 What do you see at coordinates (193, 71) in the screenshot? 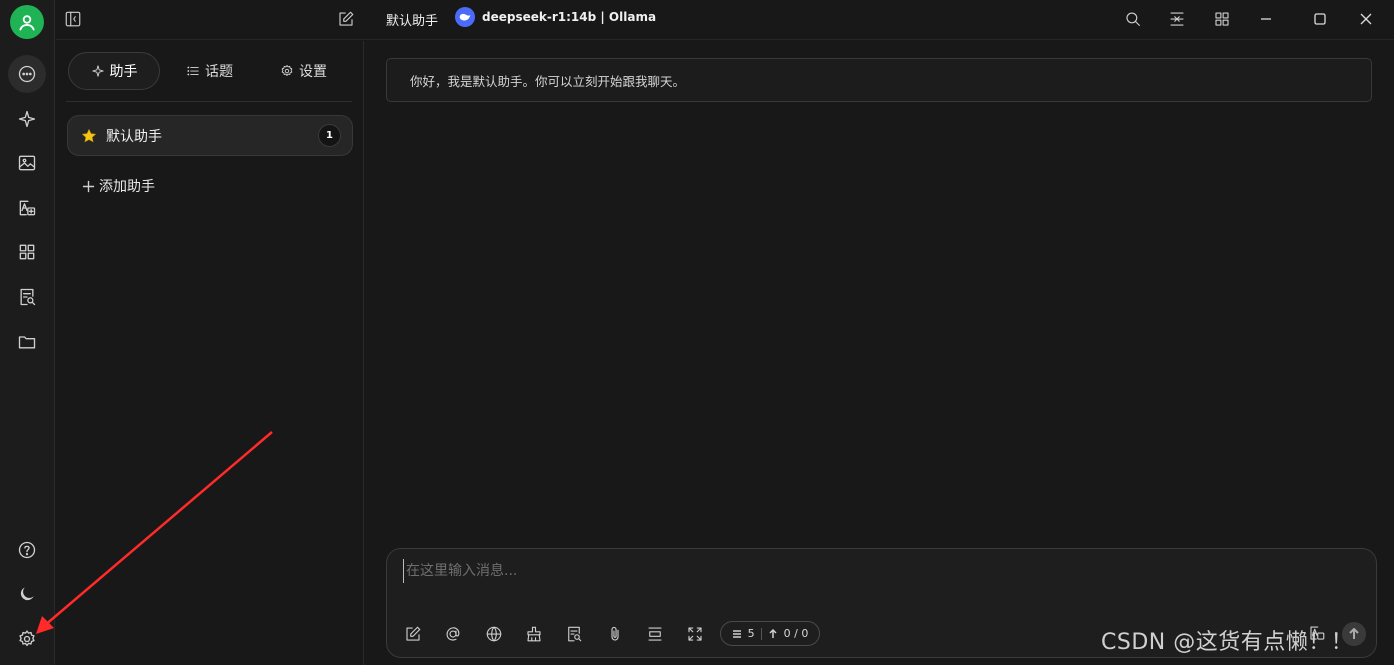
I see `list-icon` at bounding box center [193, 71].